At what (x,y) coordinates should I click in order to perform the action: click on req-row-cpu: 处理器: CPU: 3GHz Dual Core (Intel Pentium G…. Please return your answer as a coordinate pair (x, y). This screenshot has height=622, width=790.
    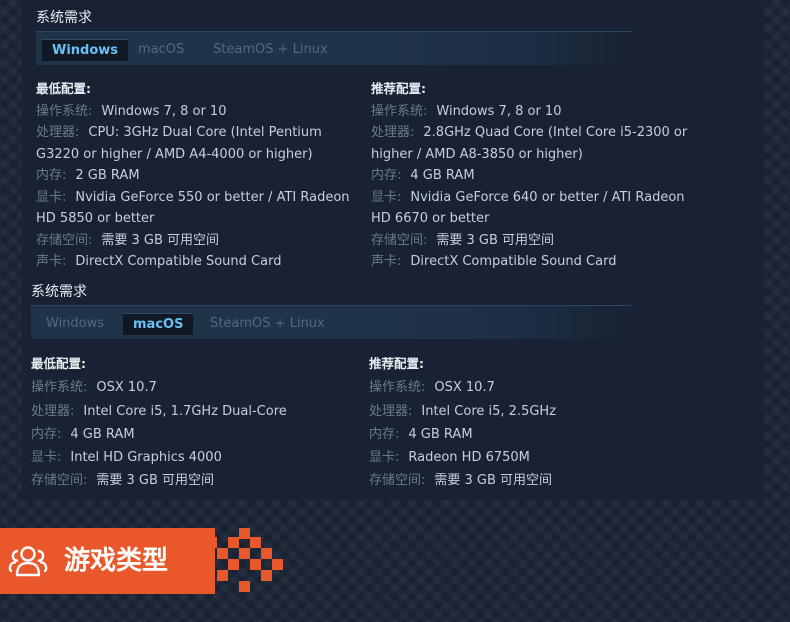
    Looking at the image, I should click on (179, 143).